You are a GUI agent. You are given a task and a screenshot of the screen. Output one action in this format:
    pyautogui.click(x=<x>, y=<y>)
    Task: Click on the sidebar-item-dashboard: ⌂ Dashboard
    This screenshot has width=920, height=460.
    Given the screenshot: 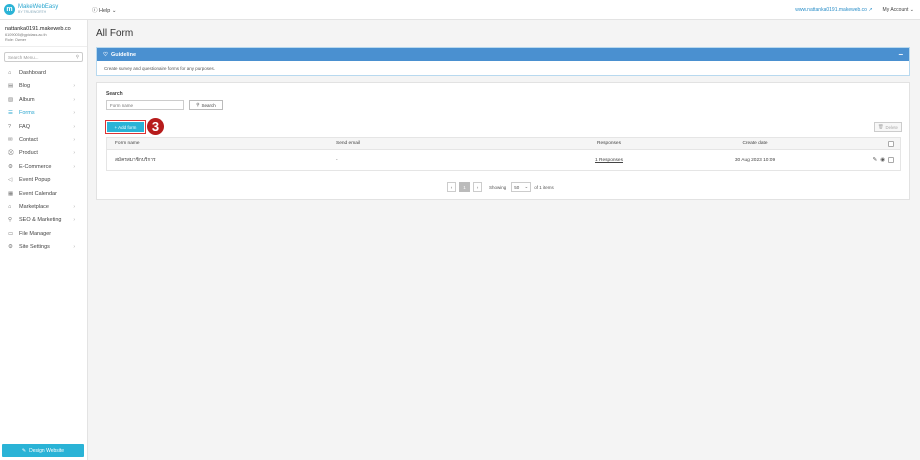 What is the action you would take?
    pyautogui.click(x=43, y=72)
    